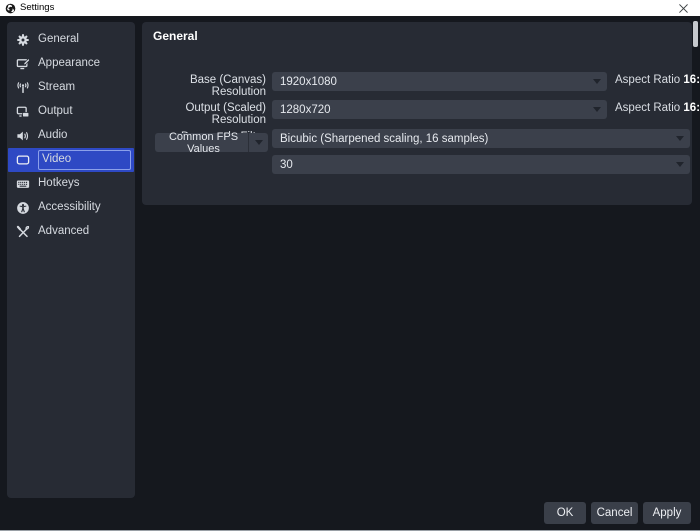  What do you see at coordinates (23, 232) in the screenshot?
I see `tools-icon` at bounding box center [23, 232].